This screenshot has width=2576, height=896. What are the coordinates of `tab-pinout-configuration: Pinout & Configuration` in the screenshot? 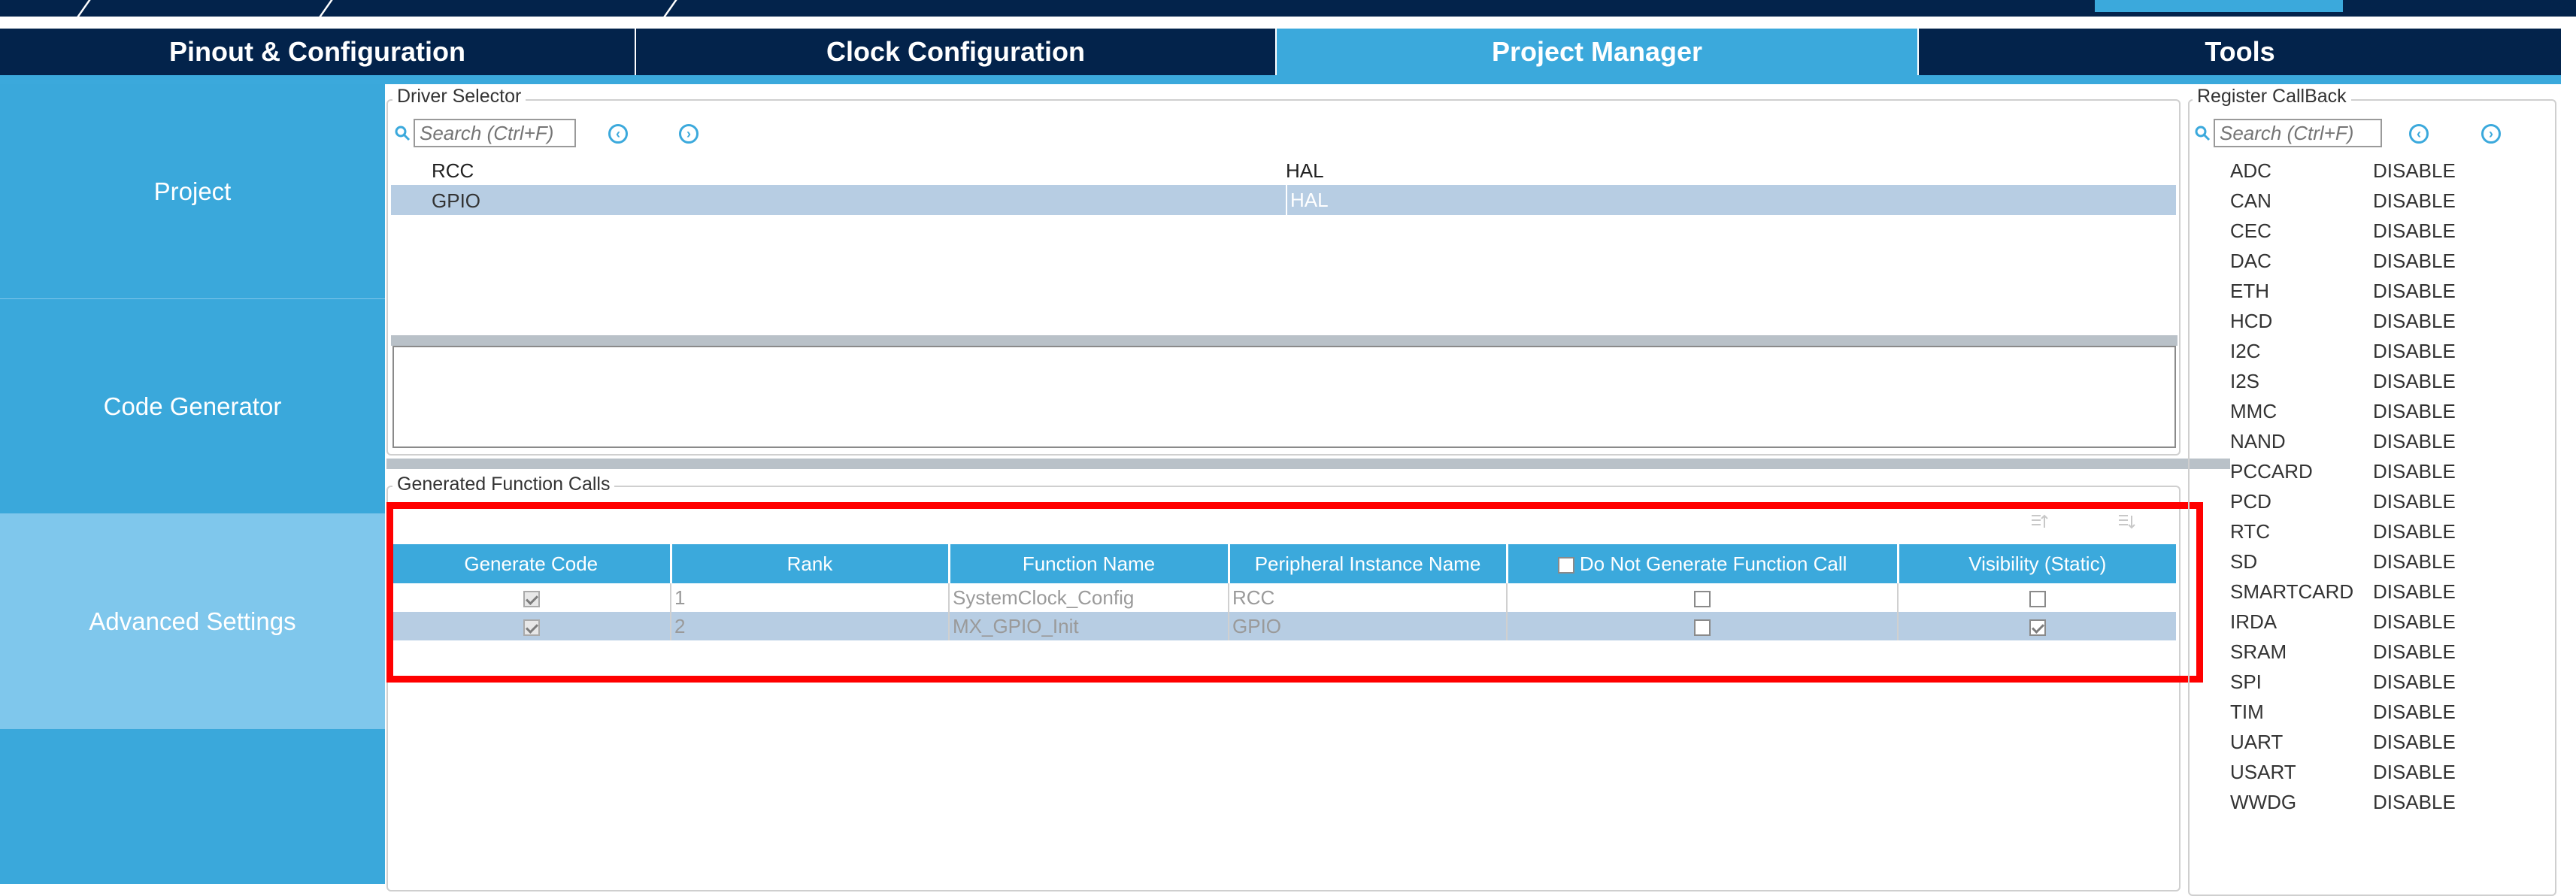 It's located at (318, 52).